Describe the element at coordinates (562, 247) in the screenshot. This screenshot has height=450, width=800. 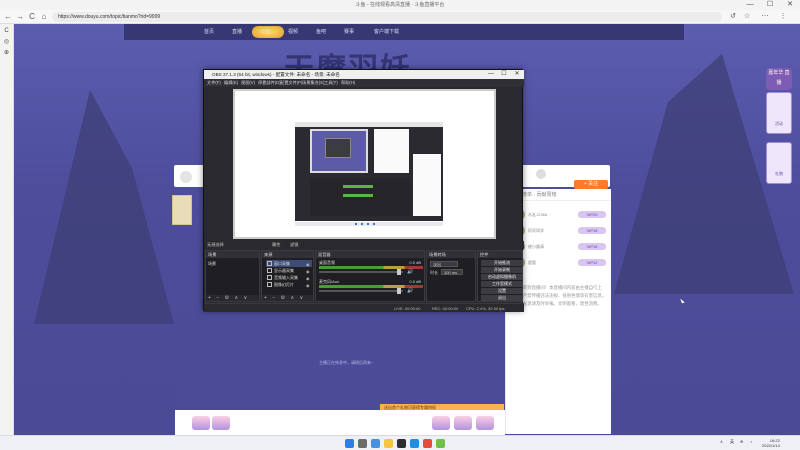
I see `rank-user: 绫小路清 VIP16` at that location.